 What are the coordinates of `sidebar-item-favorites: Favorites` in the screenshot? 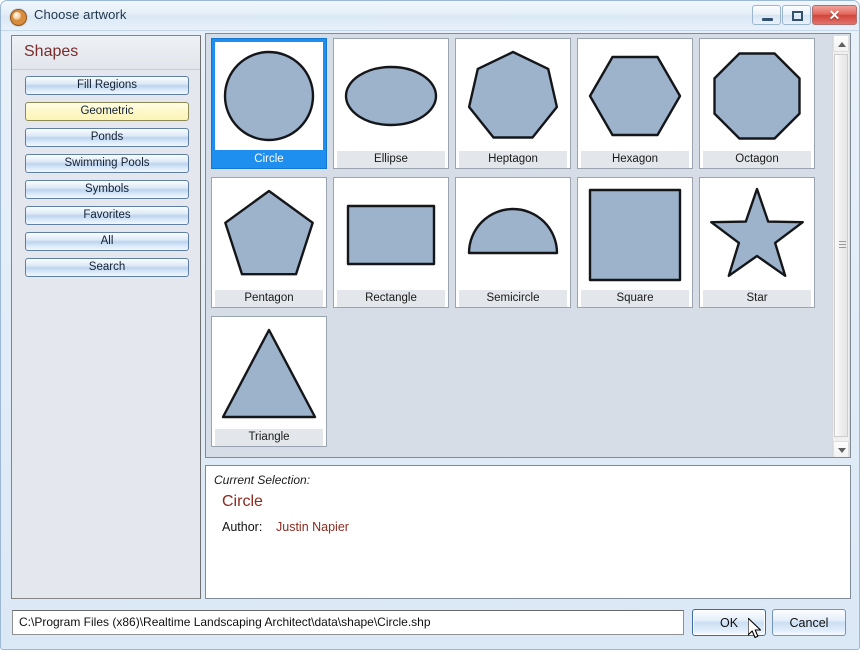 It's located at (107, 215).